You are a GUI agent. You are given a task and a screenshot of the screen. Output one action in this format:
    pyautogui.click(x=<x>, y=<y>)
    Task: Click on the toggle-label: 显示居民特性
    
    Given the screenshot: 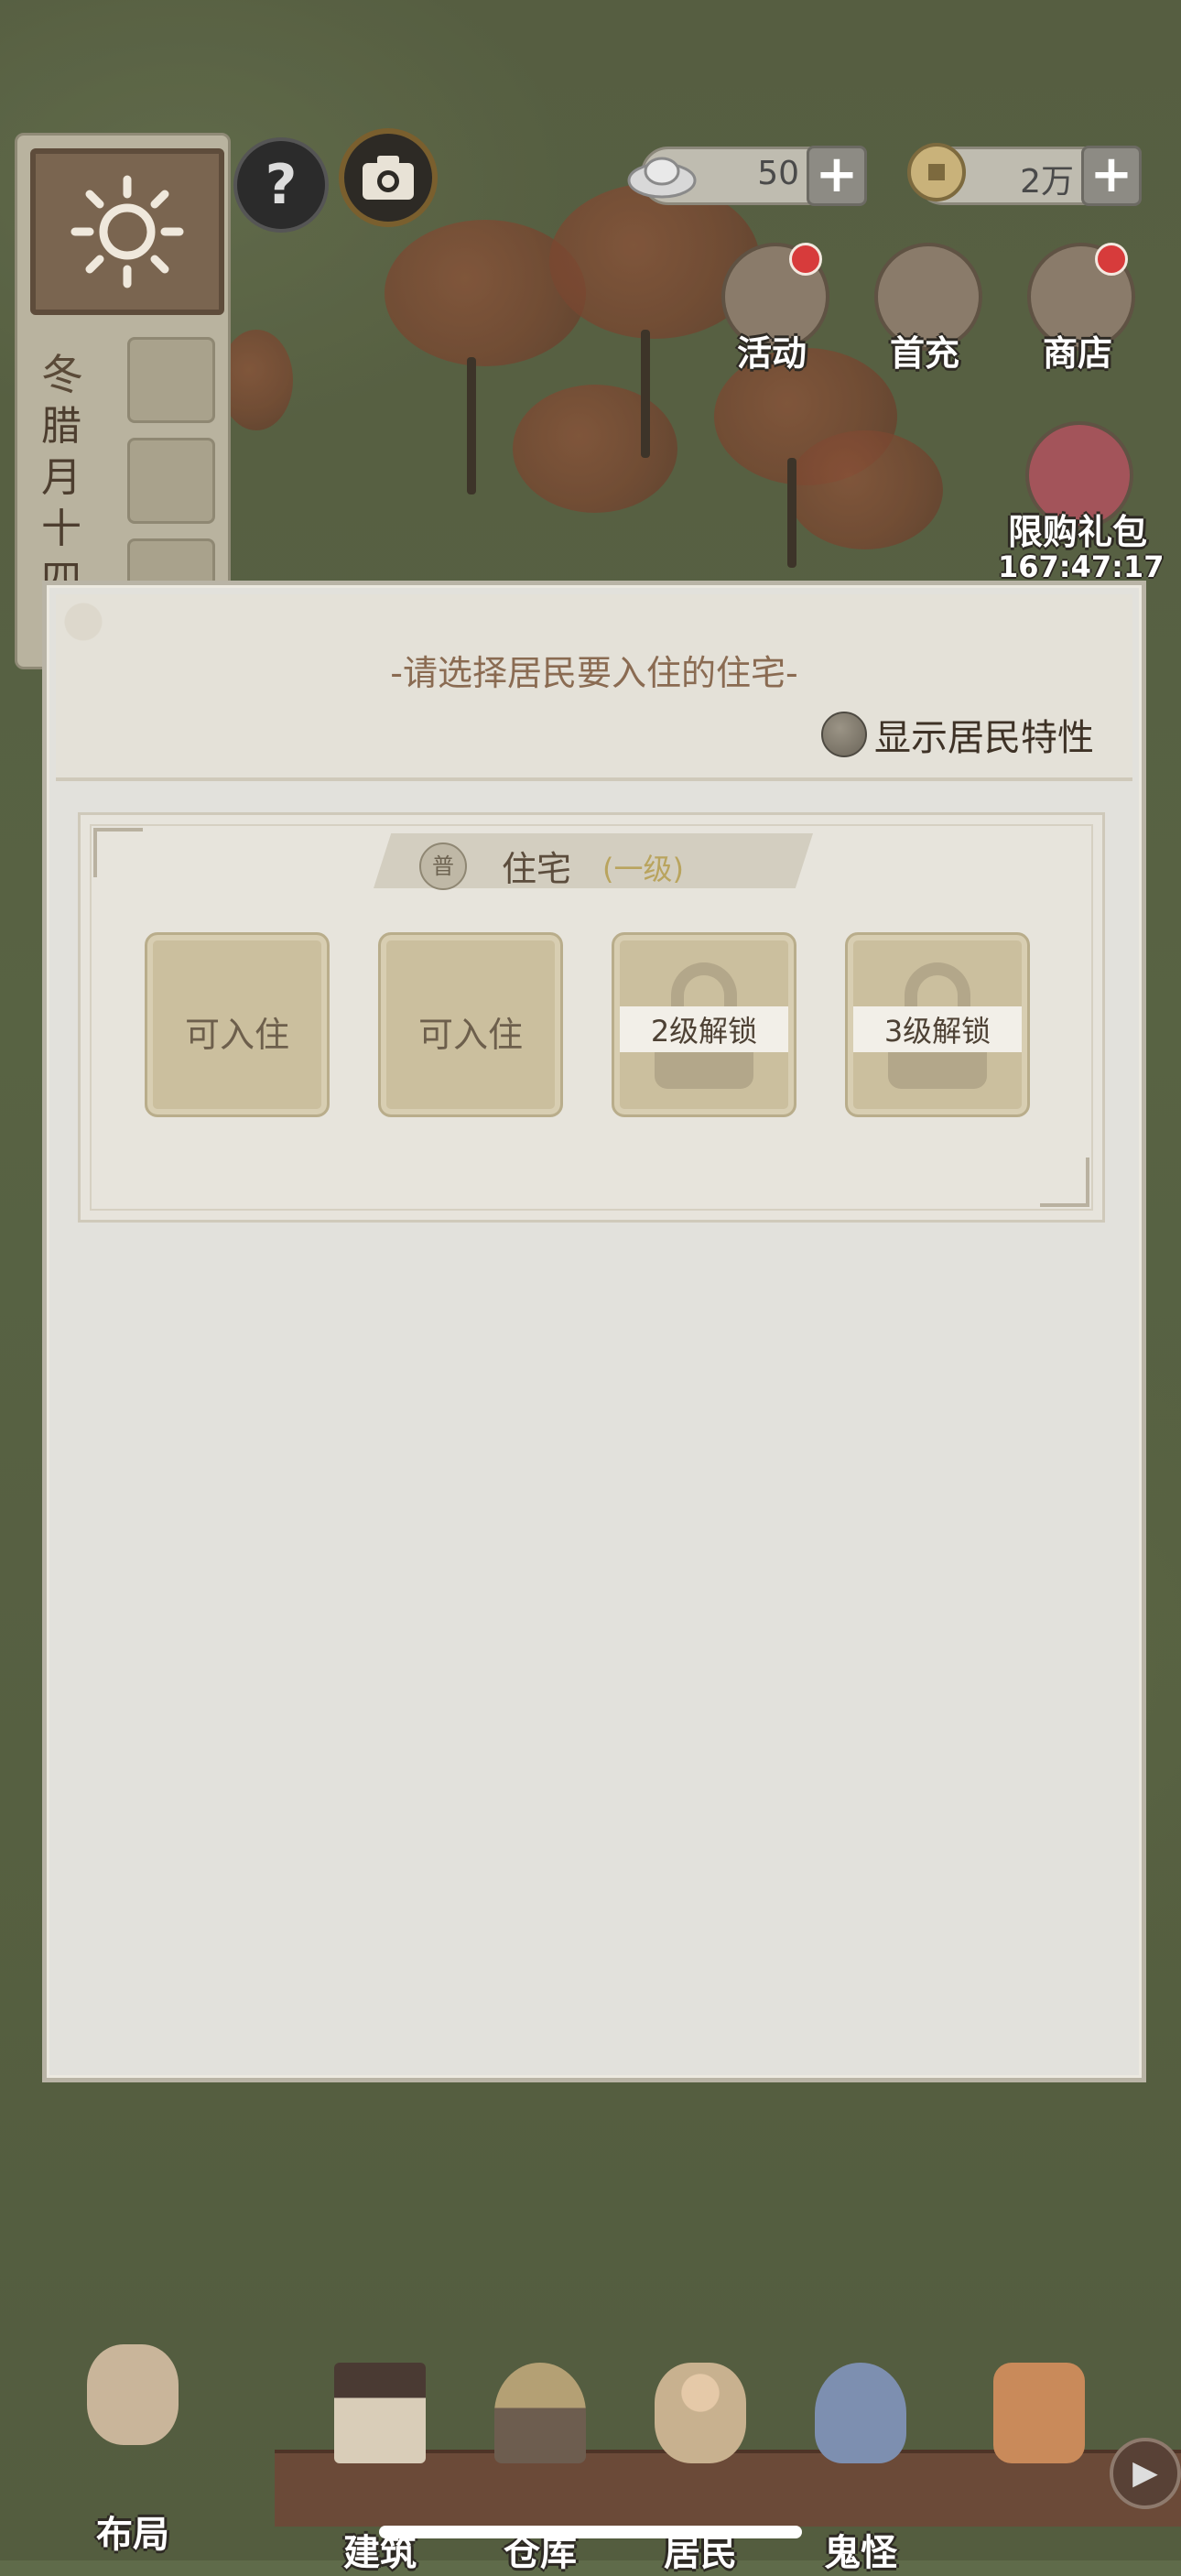 What is the action you would take?
    pyautogui.click(x=984, y=738)
    